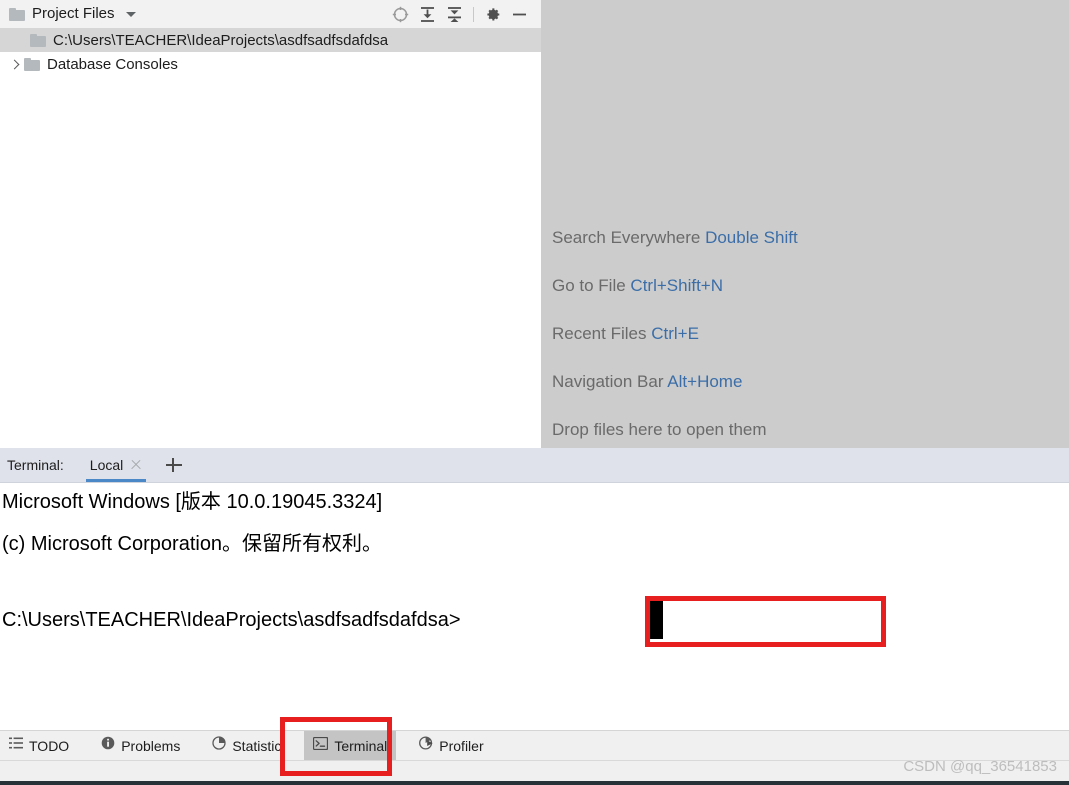 Image resolution: width=1069 pixels, height=785 pixels. I want to click on tab-local: Local, so click(116, 465).